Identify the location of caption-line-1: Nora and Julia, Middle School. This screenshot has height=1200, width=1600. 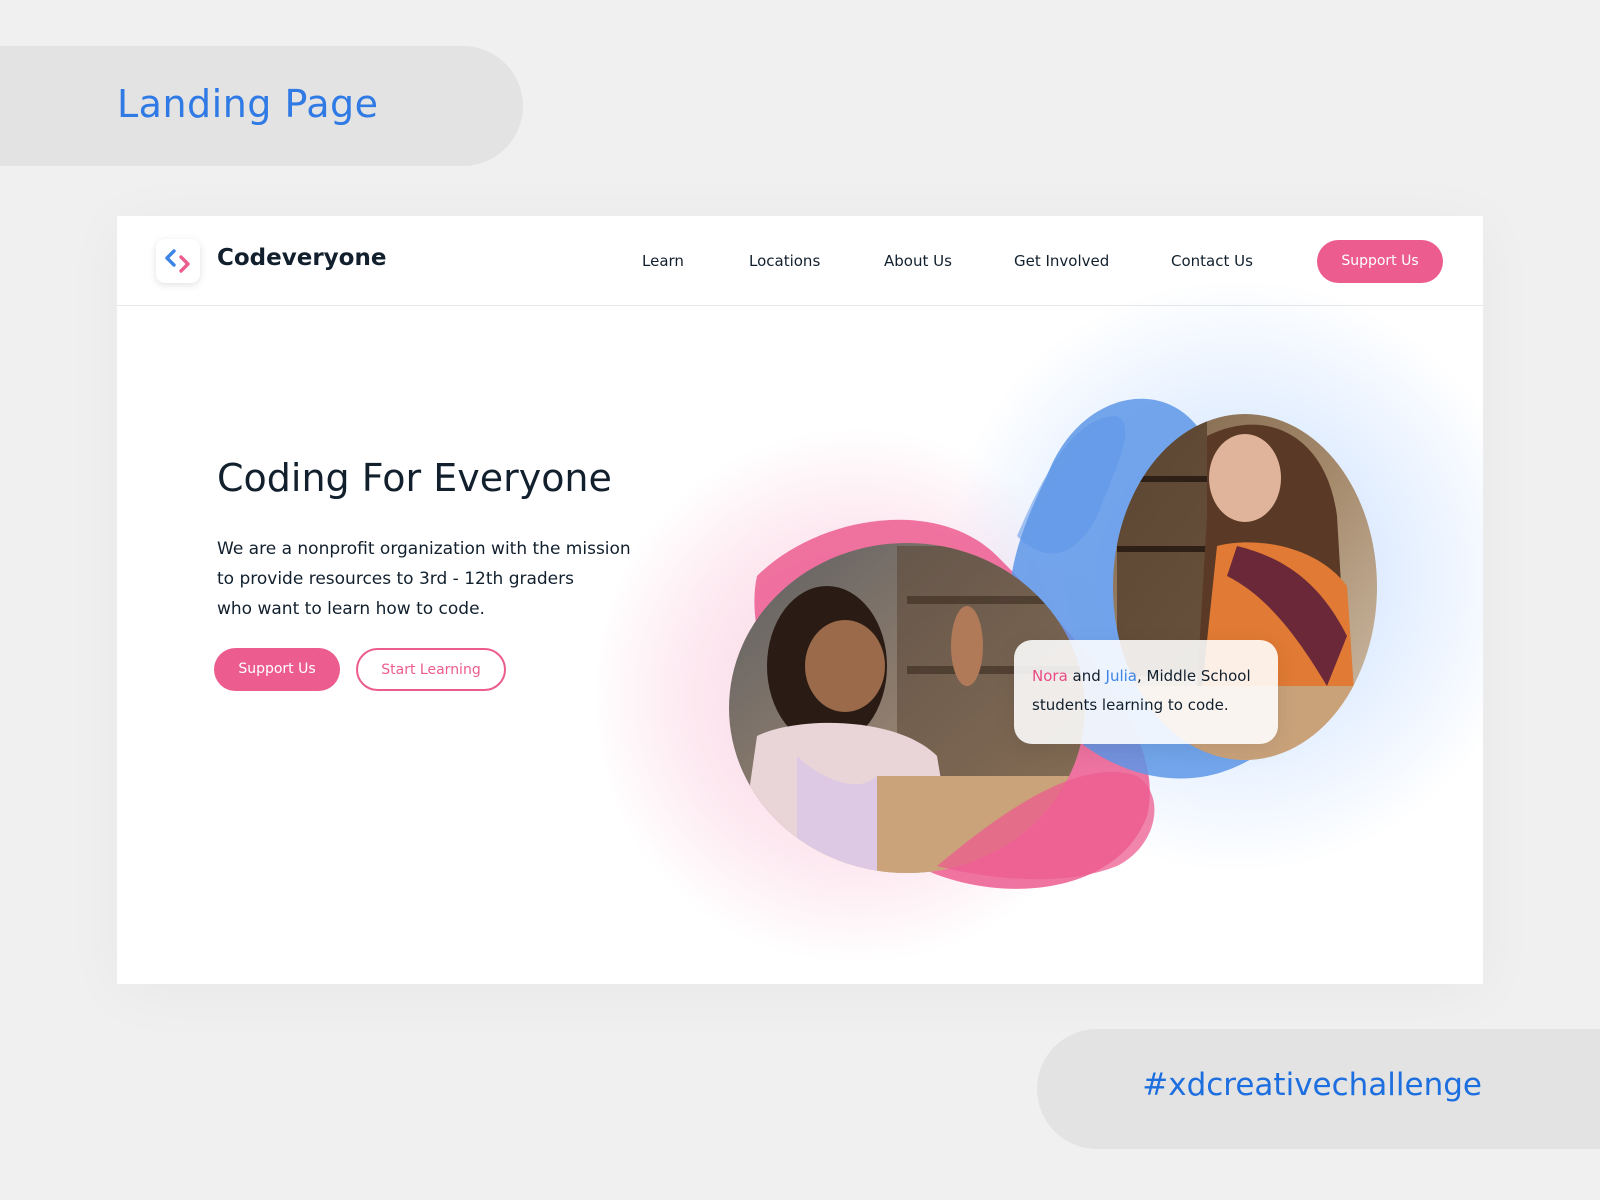
(1146, 676).